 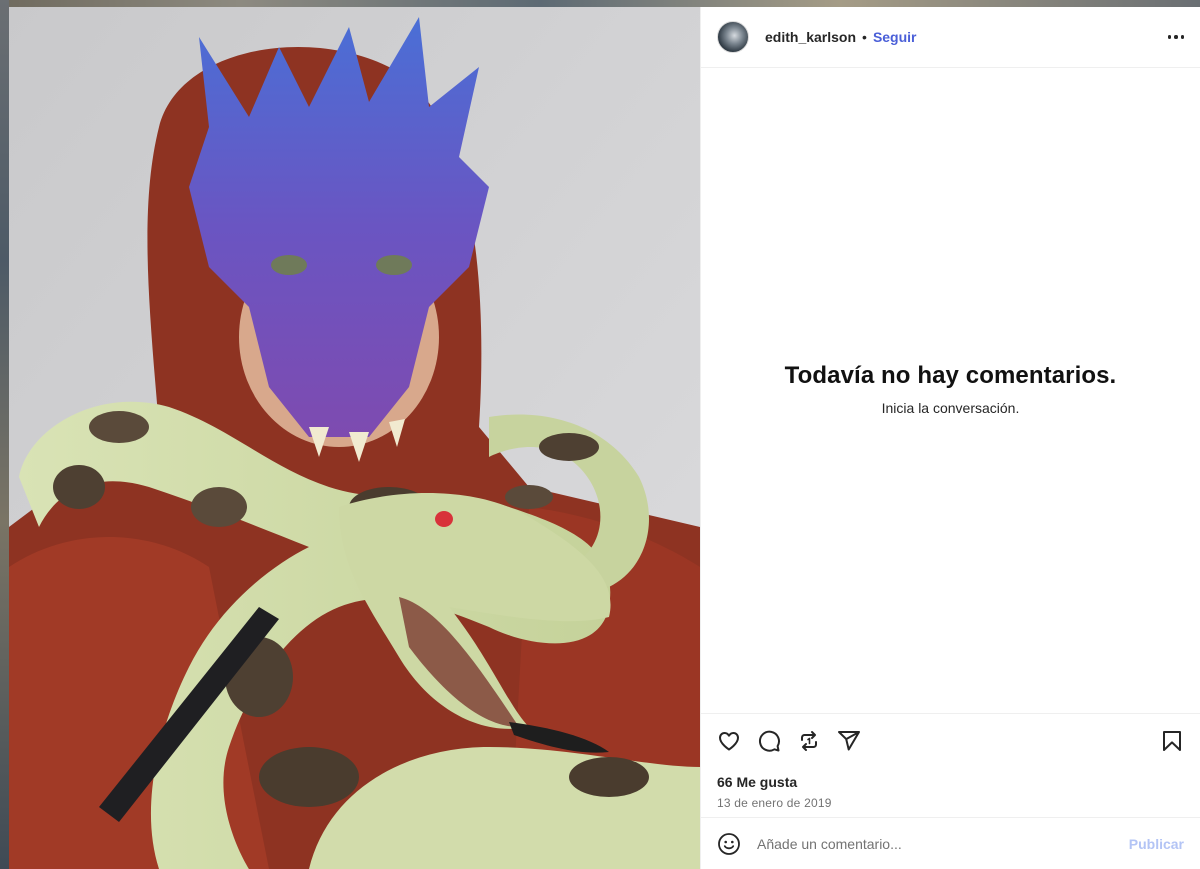 I want to click on send-icon, so click(x=849, y=741).